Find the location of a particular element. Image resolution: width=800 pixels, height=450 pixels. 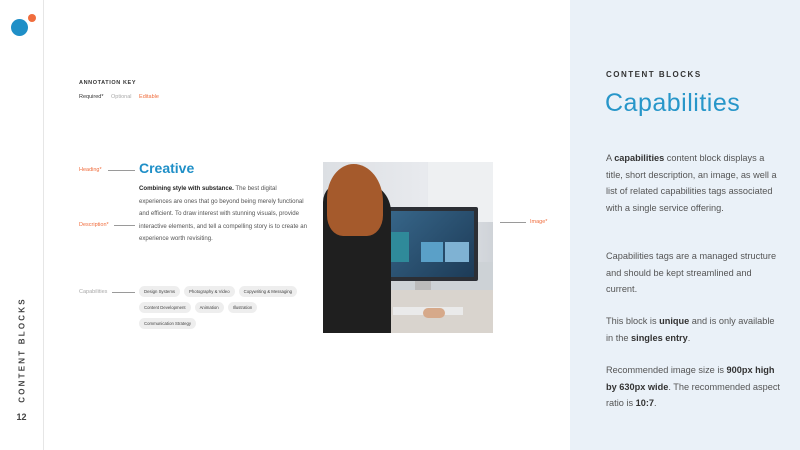

annotation-description: Description* is located at coordinates (94, 225).